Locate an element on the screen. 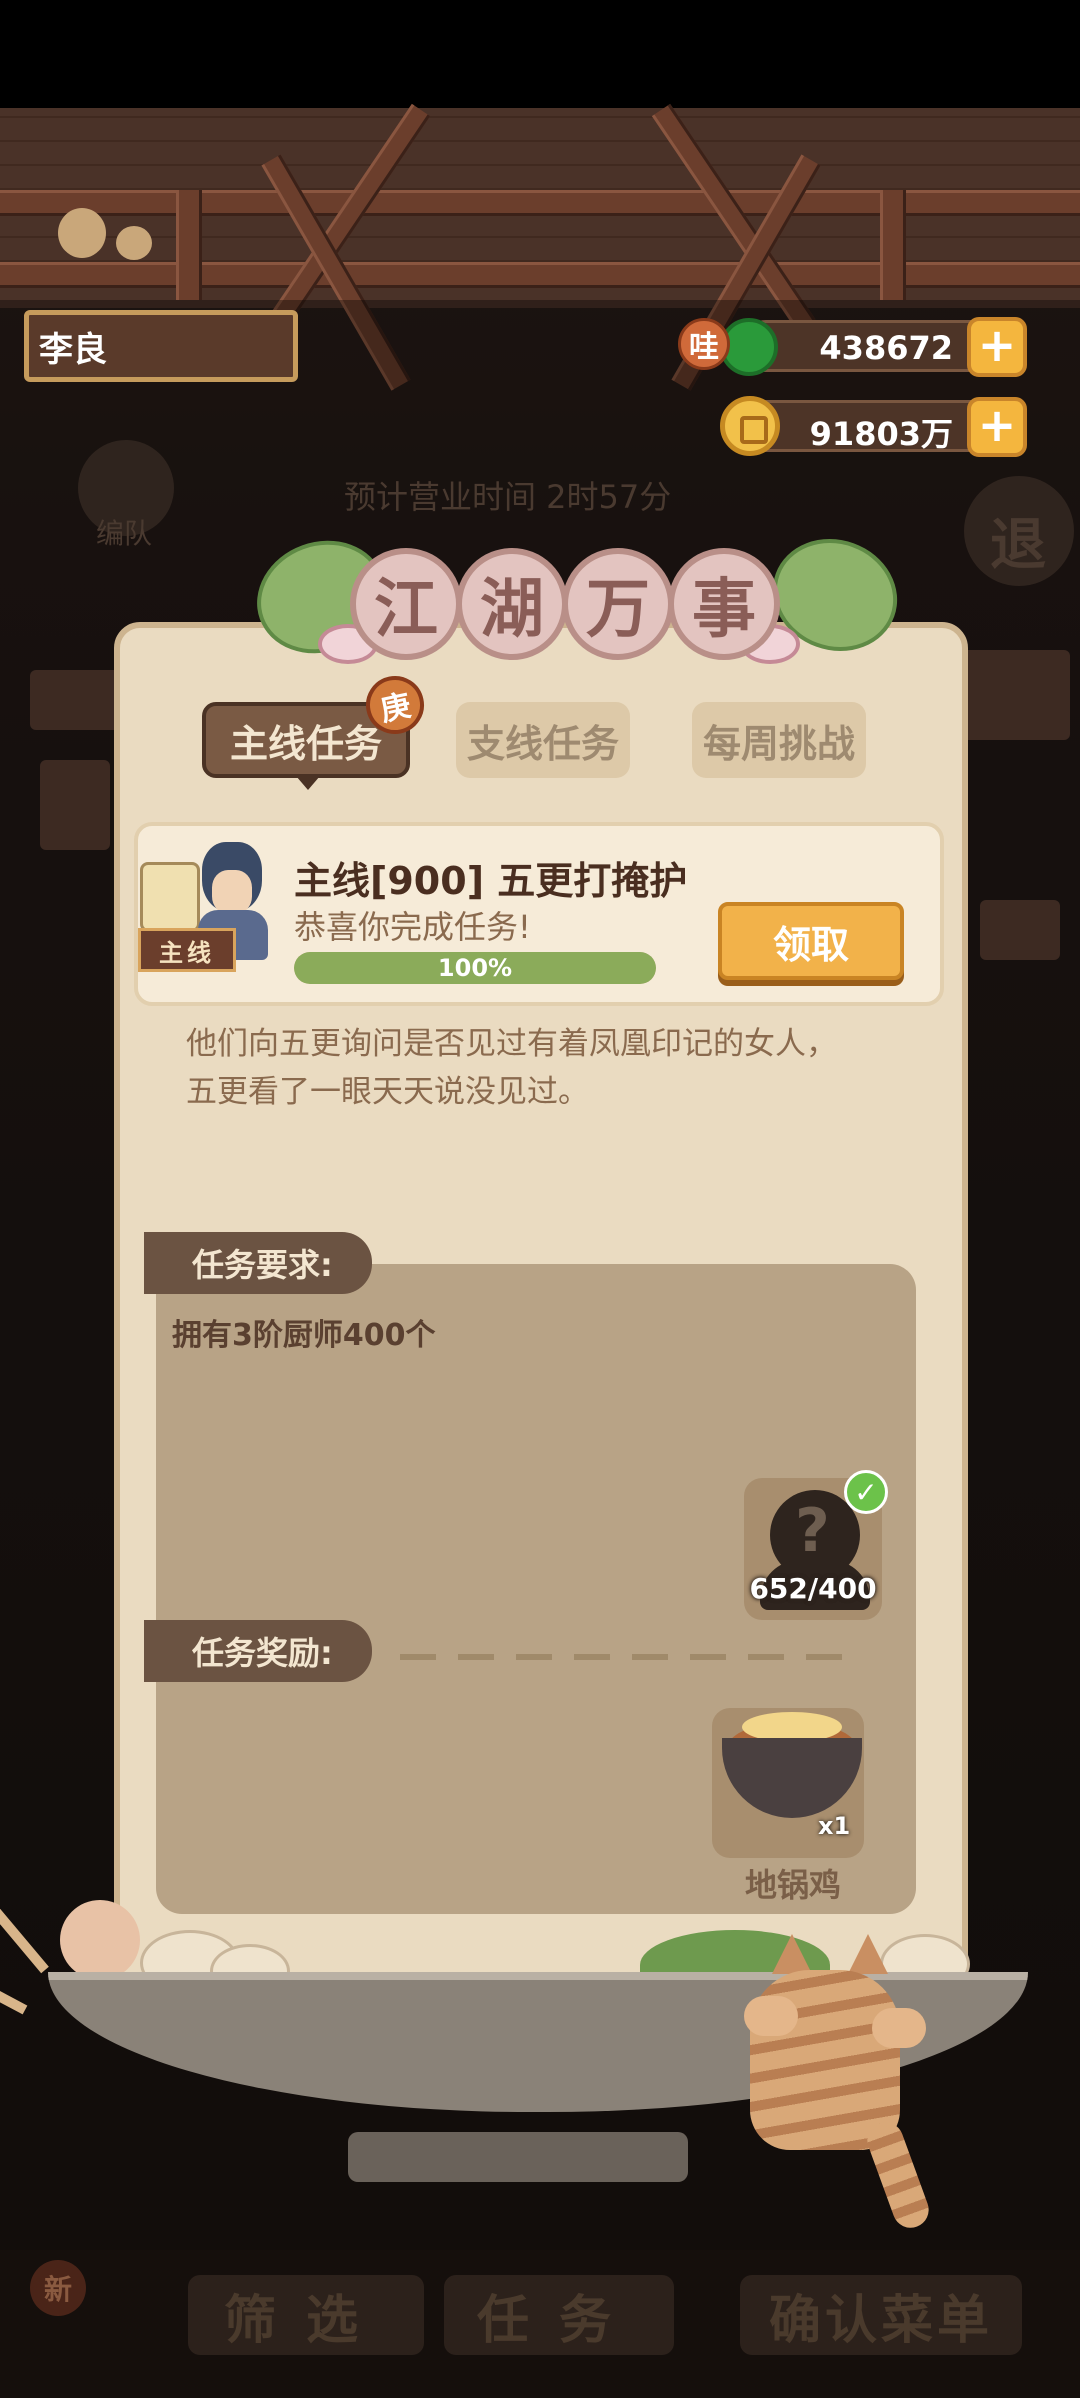 This screenshot has width=1080, height=2398. tab-side-quest: 支线任务 is located at coordinates (543, 740).